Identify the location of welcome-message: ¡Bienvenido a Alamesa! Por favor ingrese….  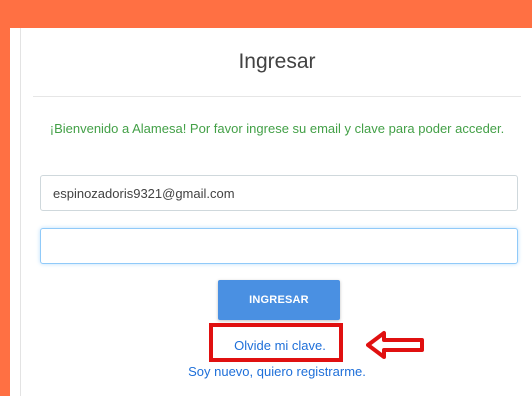
(277, 128).